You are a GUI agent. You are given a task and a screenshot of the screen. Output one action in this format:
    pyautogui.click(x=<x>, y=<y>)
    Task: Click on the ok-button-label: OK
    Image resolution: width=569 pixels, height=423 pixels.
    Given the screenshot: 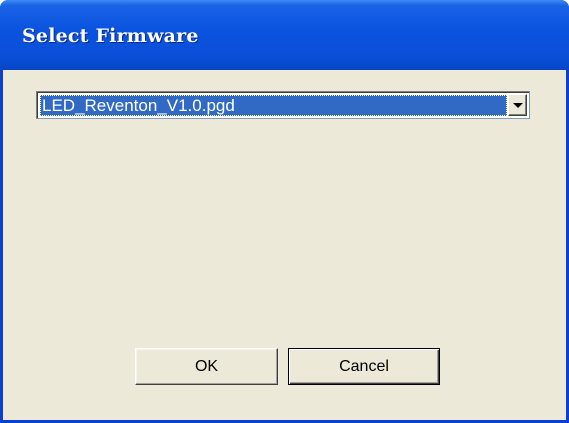 What is the action you would take?
    pyautogui.click(x=206, y=366)
    